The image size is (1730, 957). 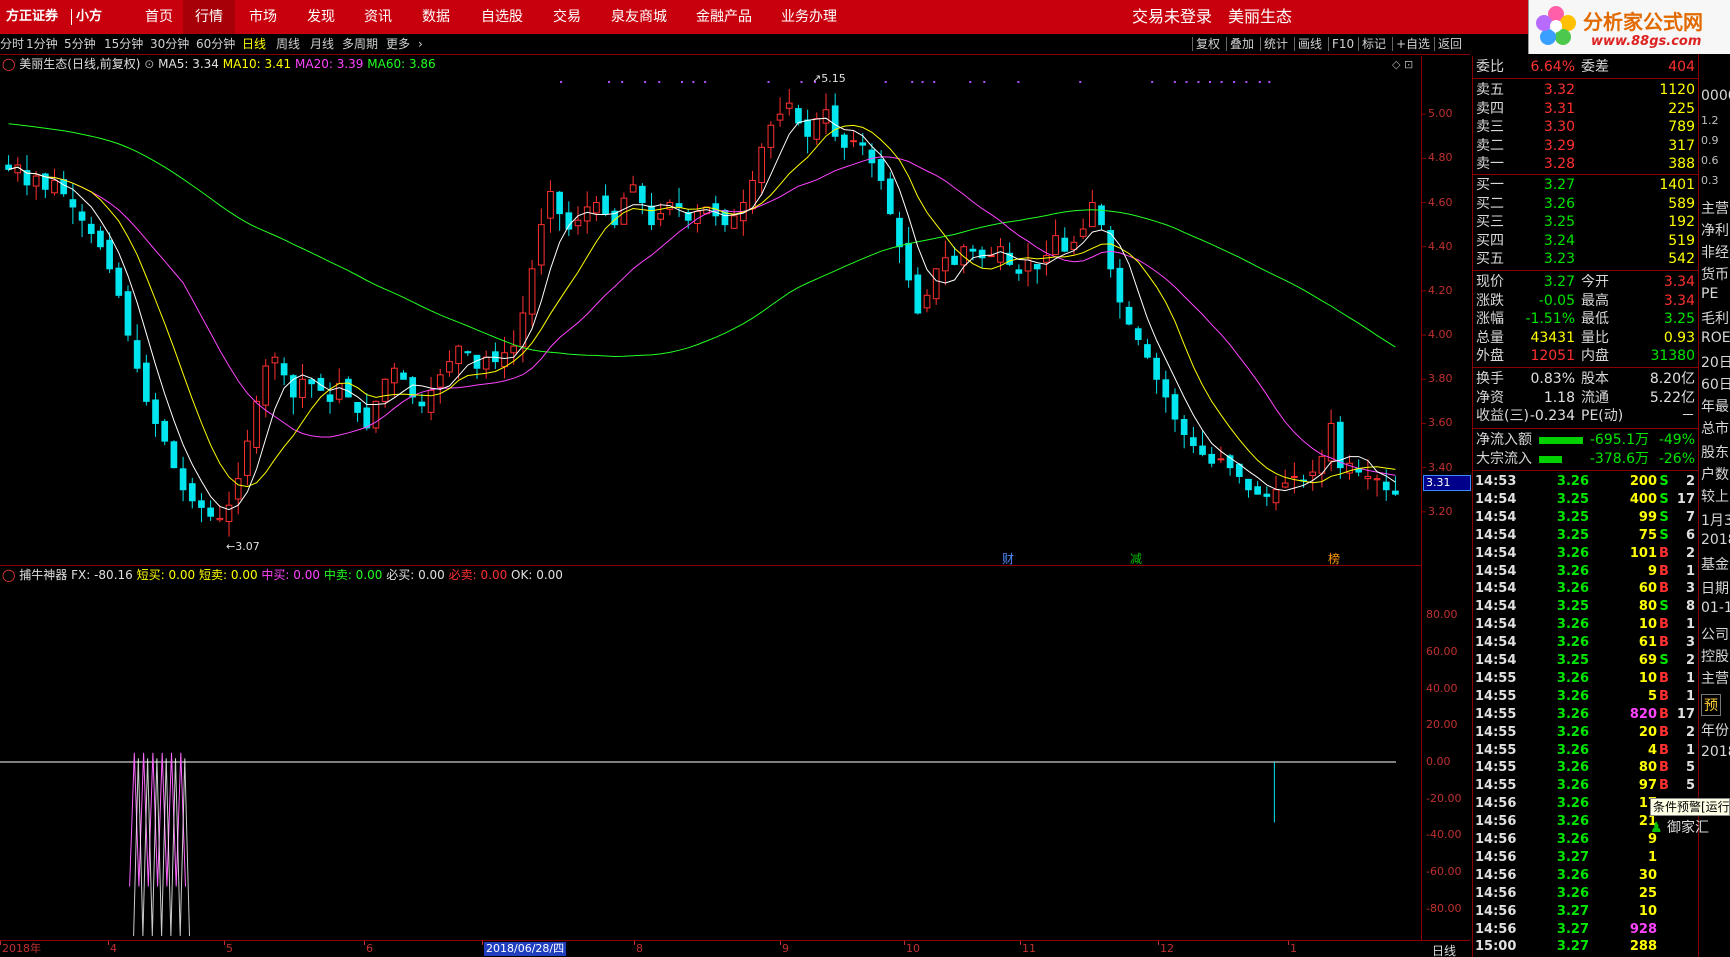 I want to click on tick-volume: 69, so click(x=1647, y=660).